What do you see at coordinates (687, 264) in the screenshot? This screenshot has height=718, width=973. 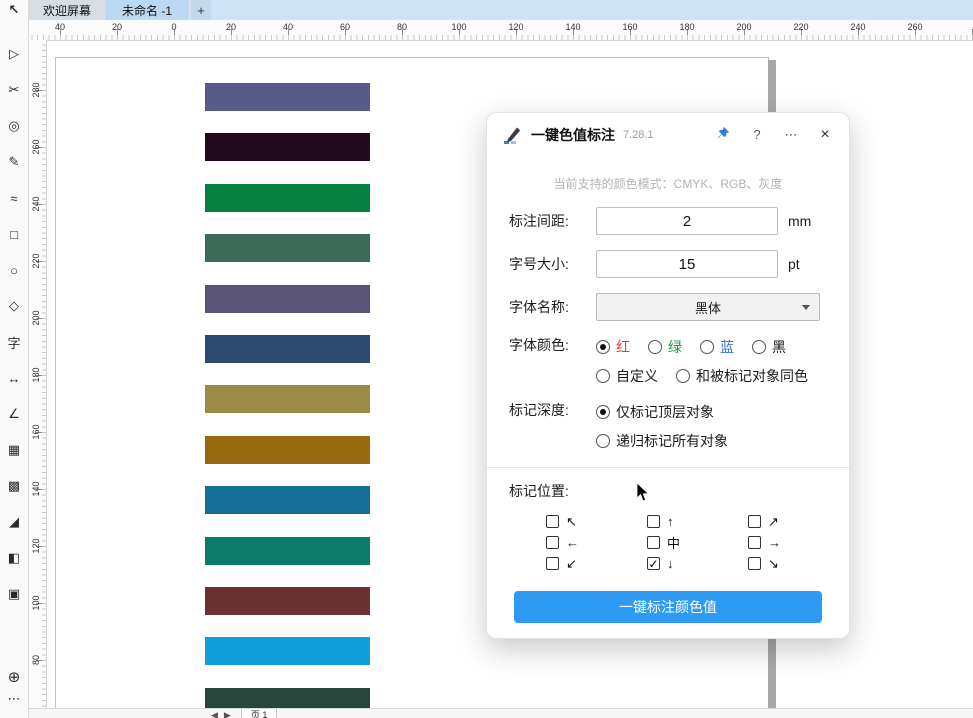 I see `font-size-input` at bounding box center [687, 264].